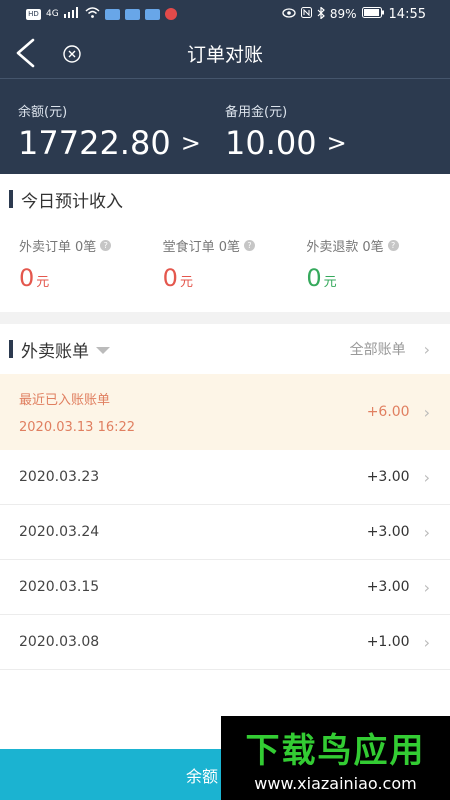  Describe the element at coordinates (388, 412) in the screenshot. I see `recent-amount: +6.00` at that location.